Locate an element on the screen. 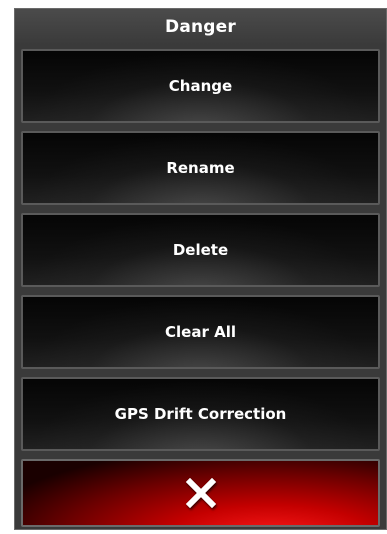 The width and height of the screenshot is (387, 534). close-x-icon is located at coordinates (200, 493).